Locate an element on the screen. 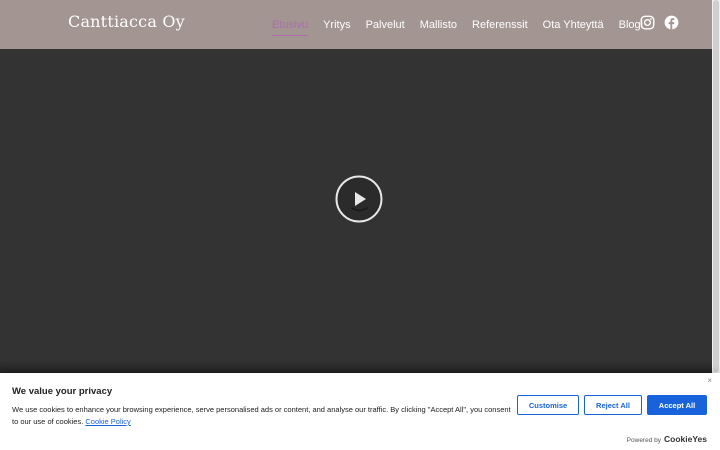 The height and width of the screenshot is (450, 720). nav-item-mallisto: Mallisto is located at coordinates (438, 25).